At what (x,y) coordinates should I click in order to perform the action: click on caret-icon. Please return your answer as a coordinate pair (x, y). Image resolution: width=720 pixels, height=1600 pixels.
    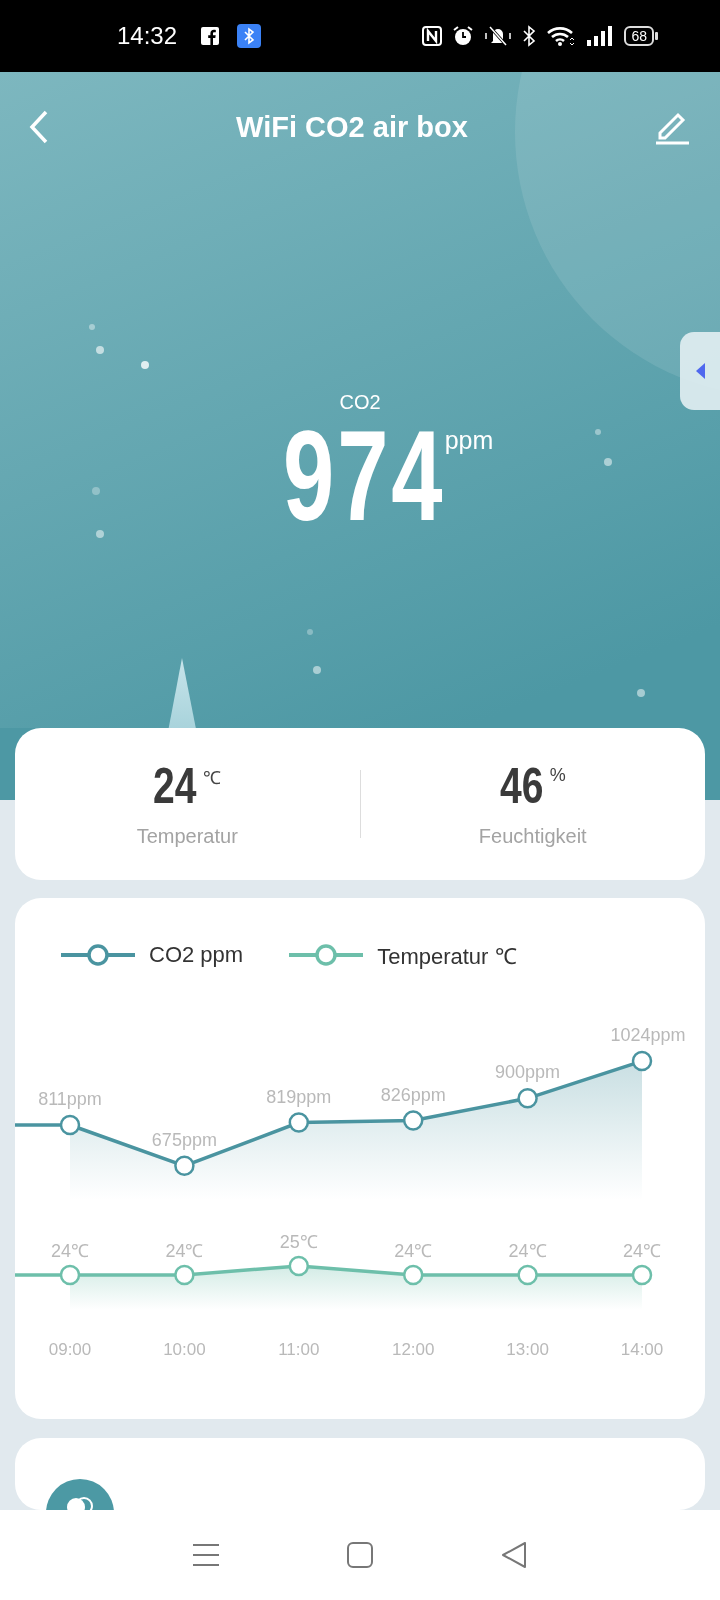
    Looking at the image, I should click on (700, 371).